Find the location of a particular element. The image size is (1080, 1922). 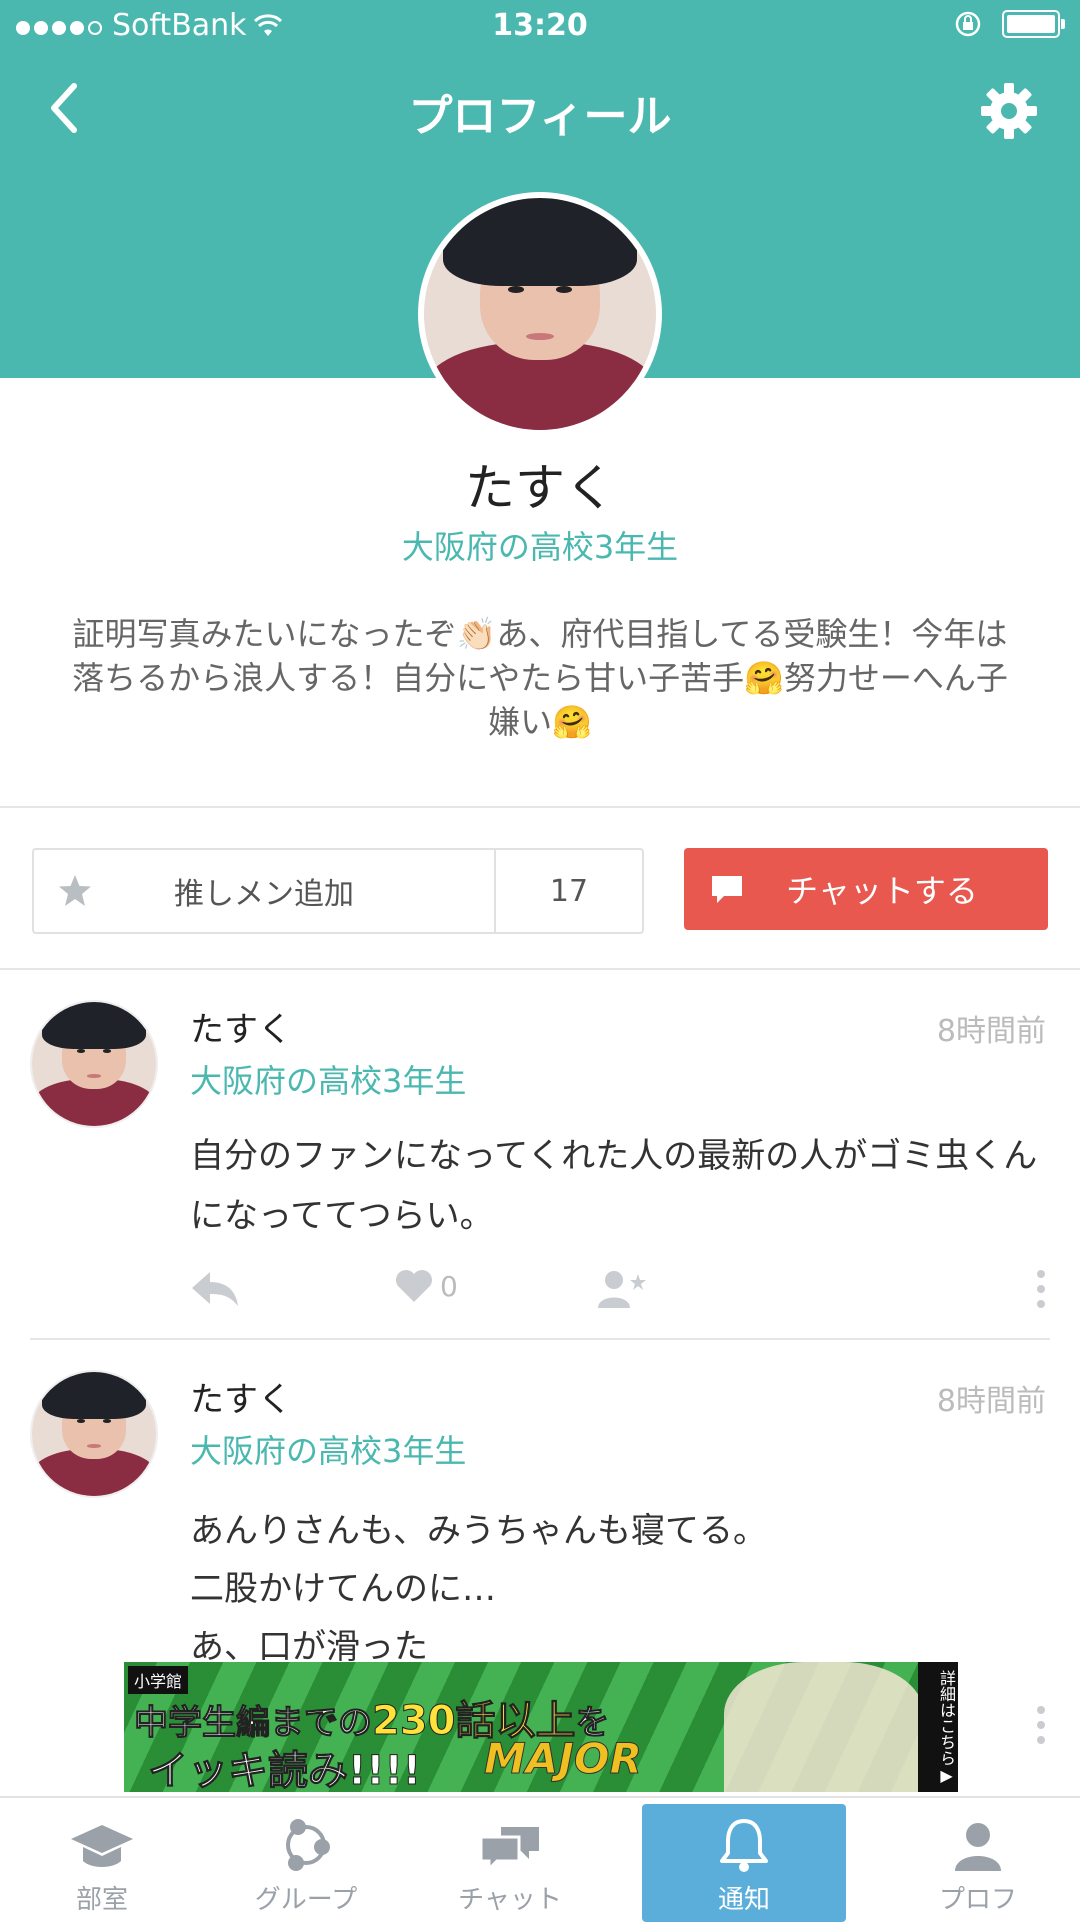

tab-chat: チャット is located at coordinates (510, 1860).